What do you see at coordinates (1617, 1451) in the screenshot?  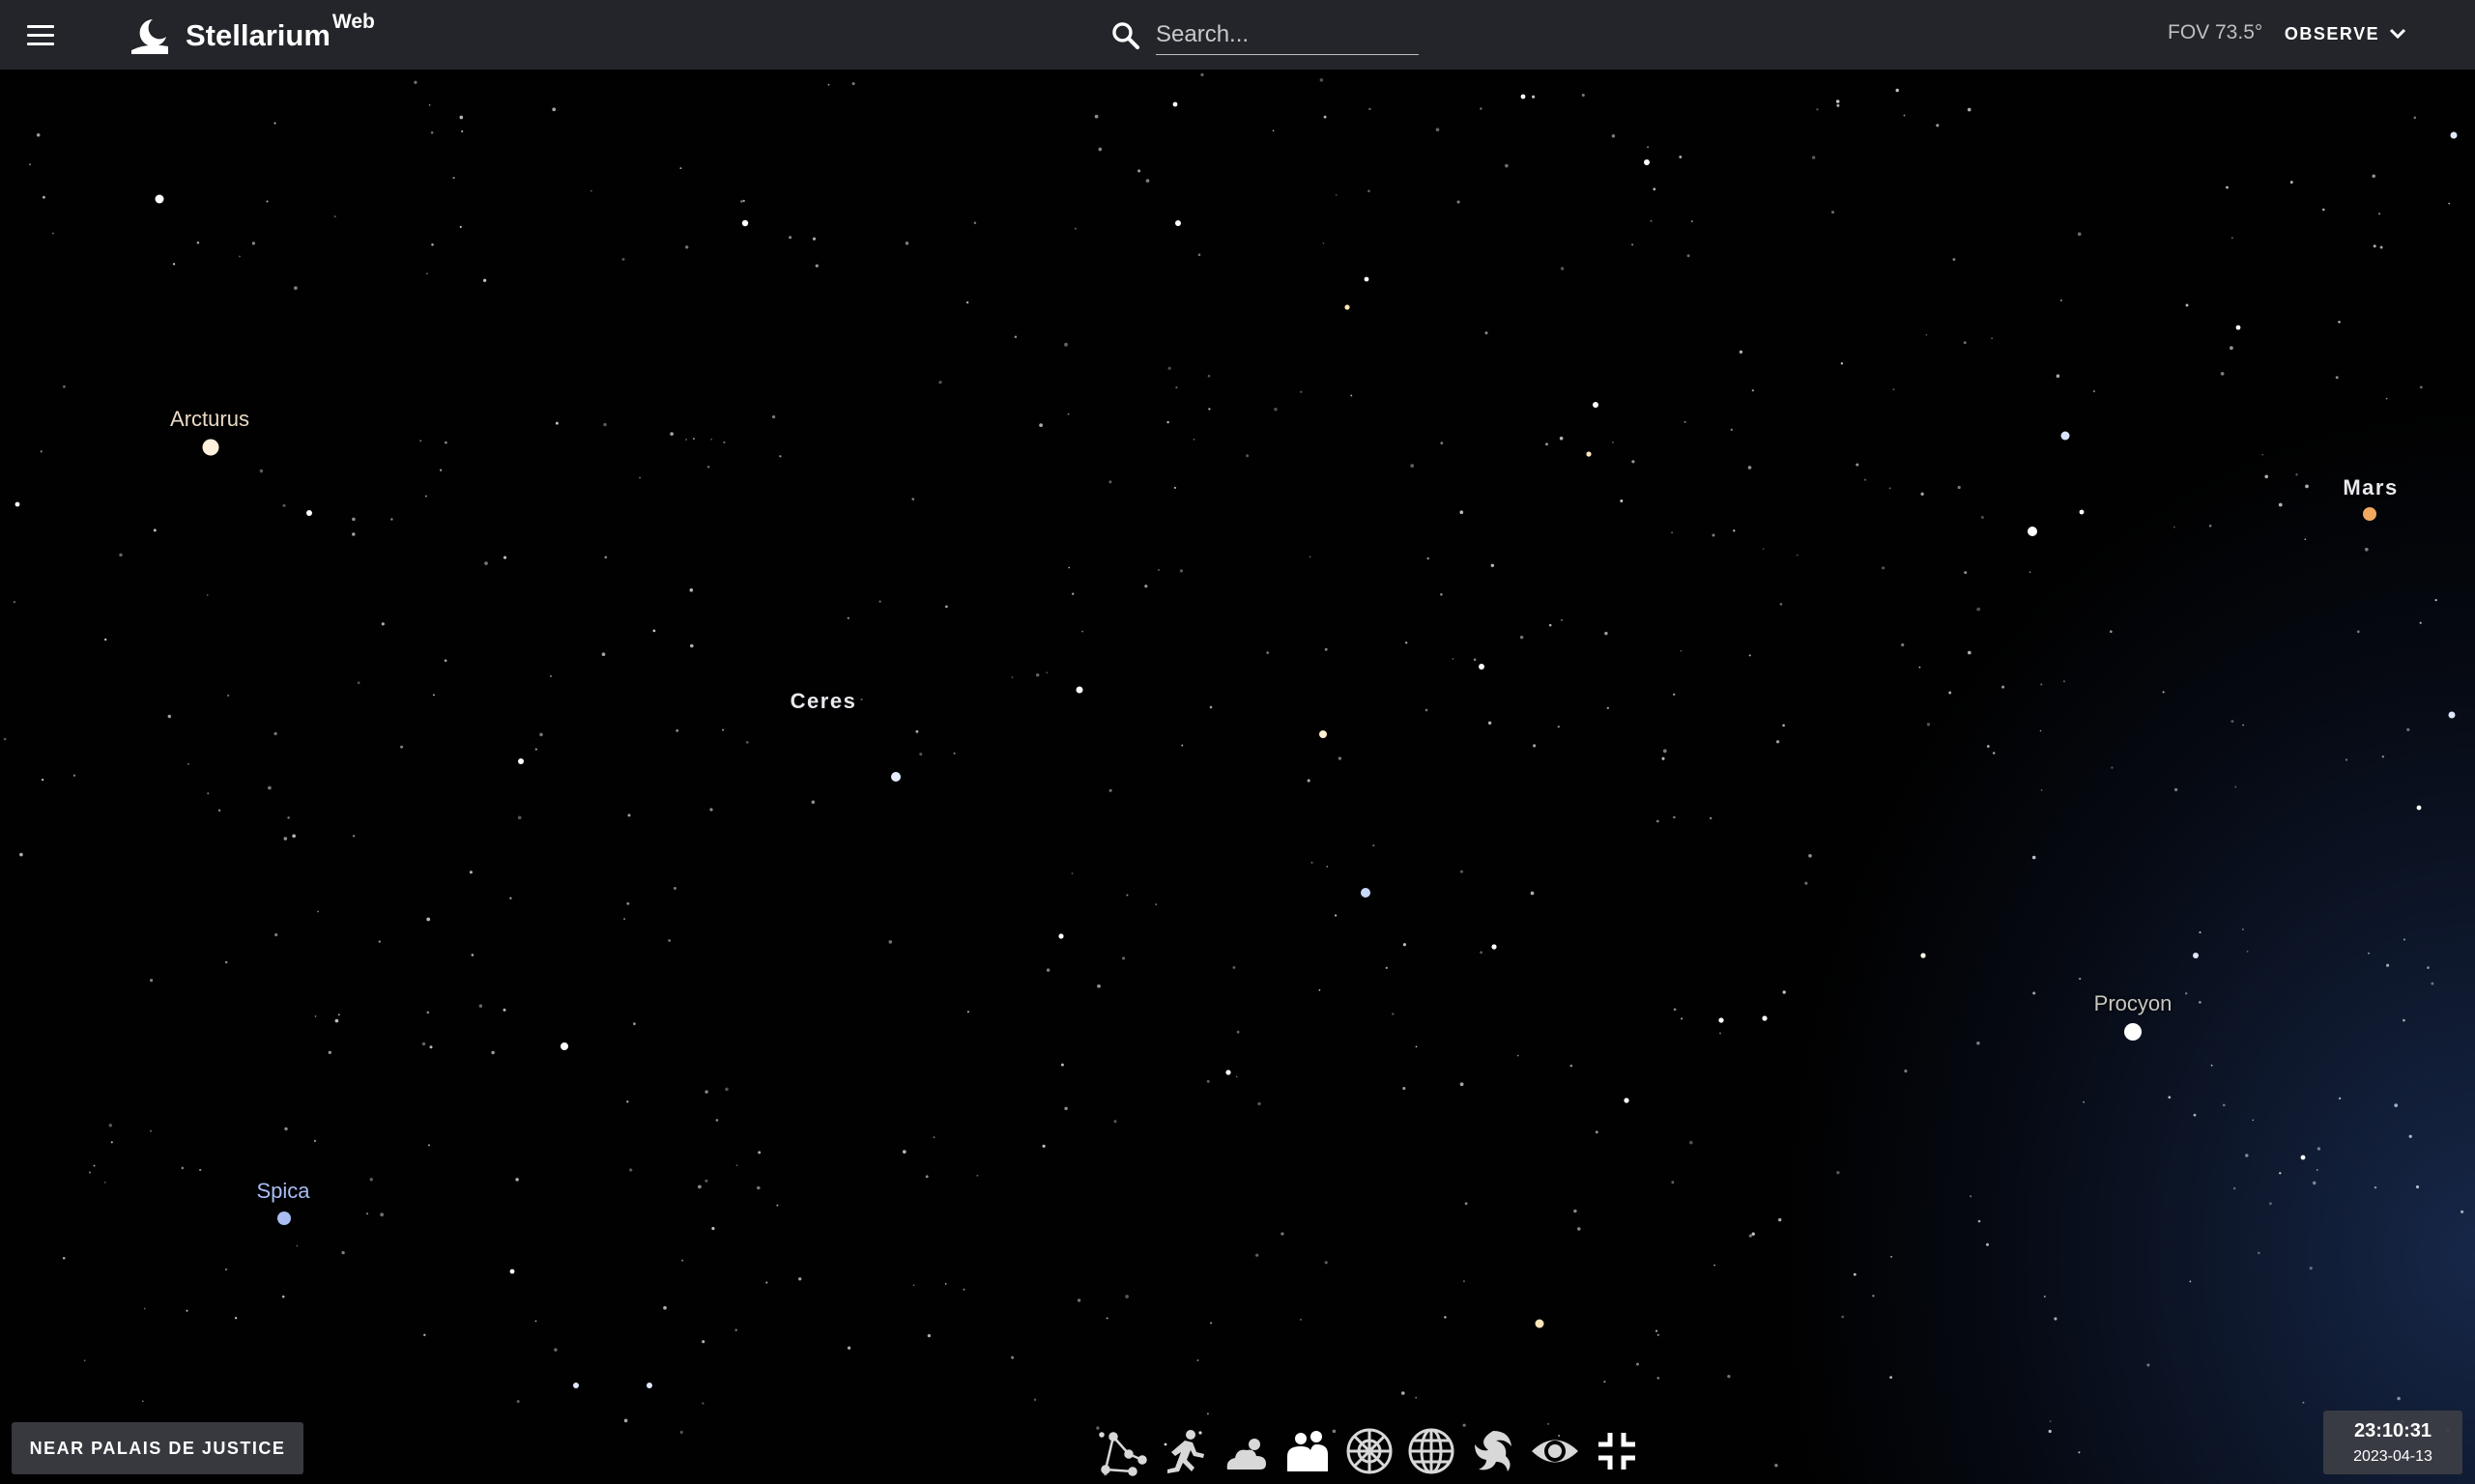 I see `fullscreen-button` at bounding box center [1617, 1451].